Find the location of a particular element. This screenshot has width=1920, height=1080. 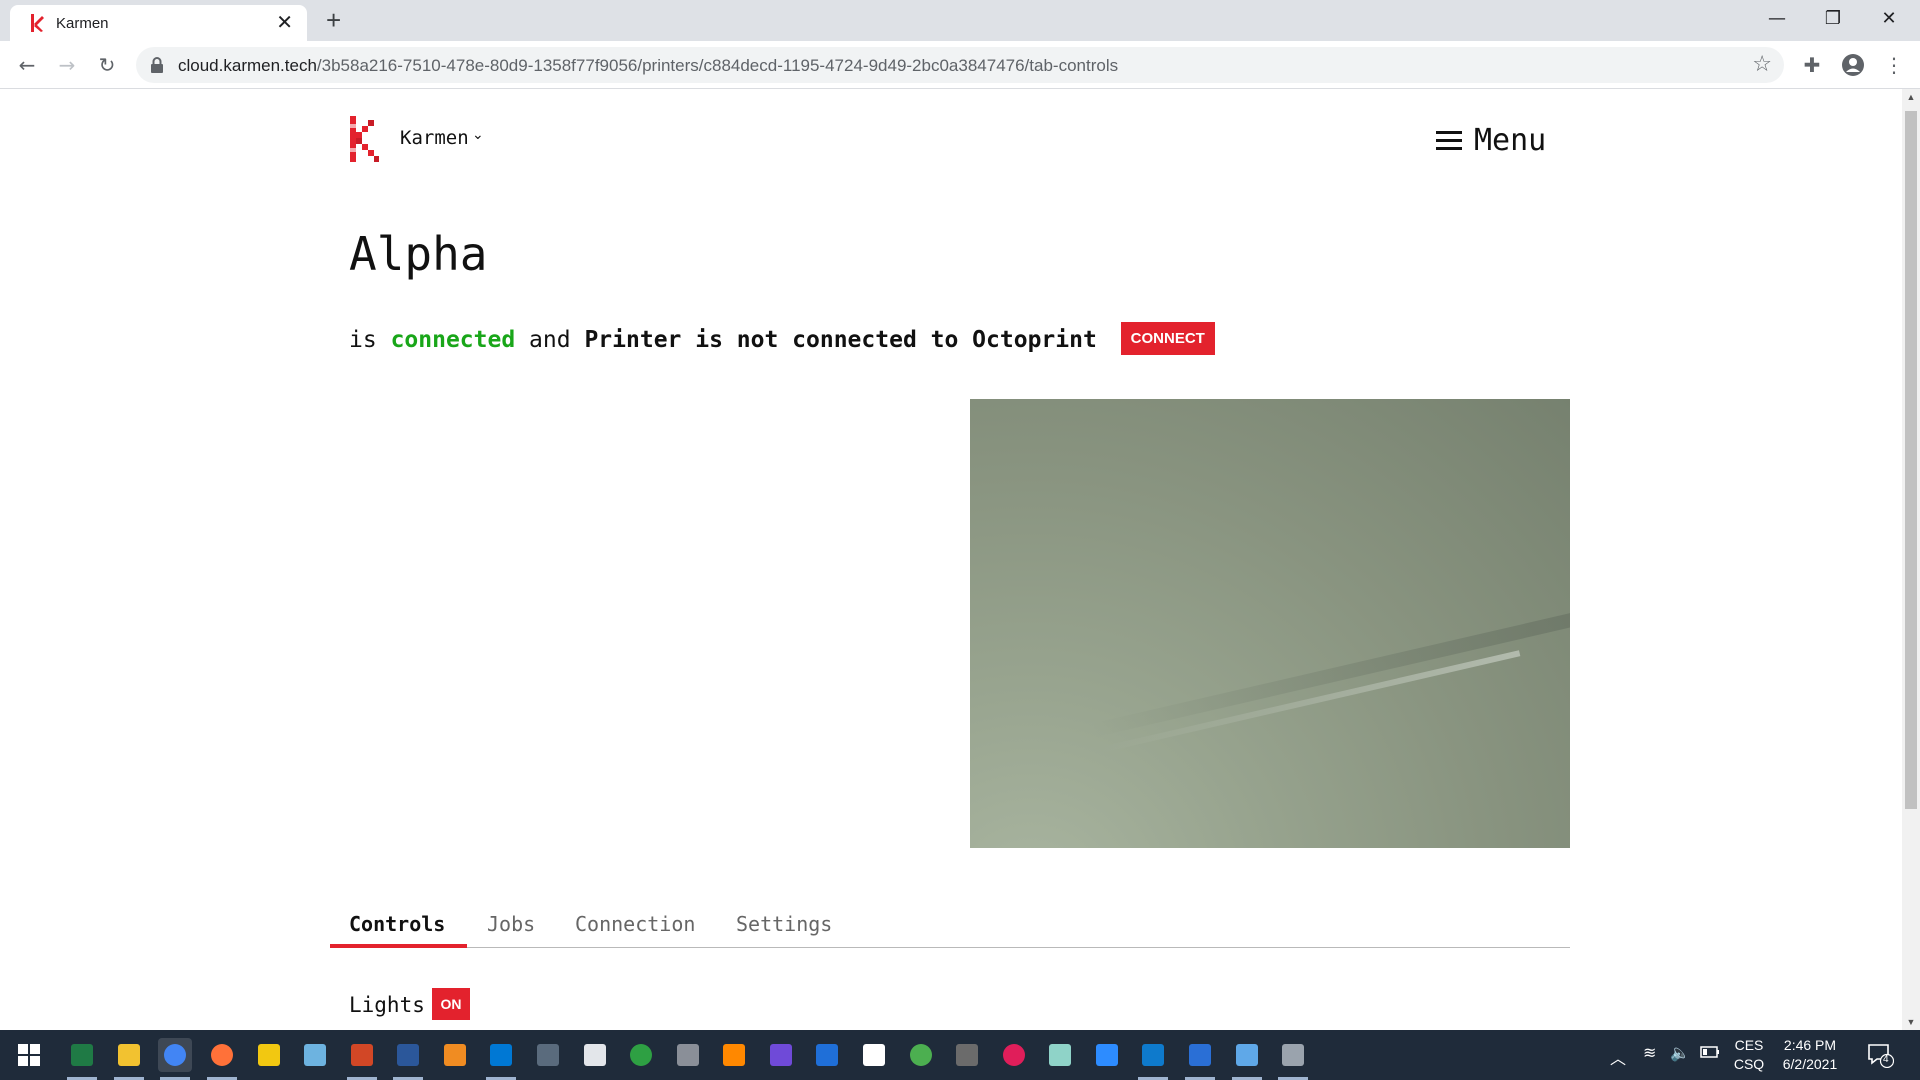

snip-sketch-icon is located at coordinates (595, 1055).